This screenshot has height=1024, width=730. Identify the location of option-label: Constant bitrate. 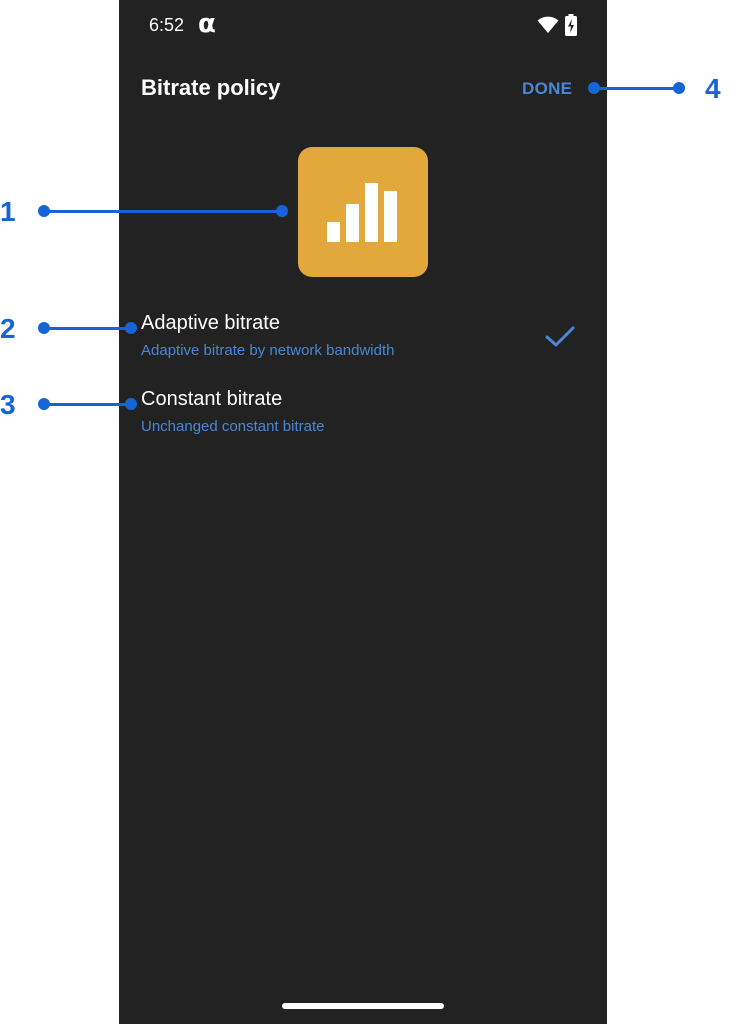
(212, 399).